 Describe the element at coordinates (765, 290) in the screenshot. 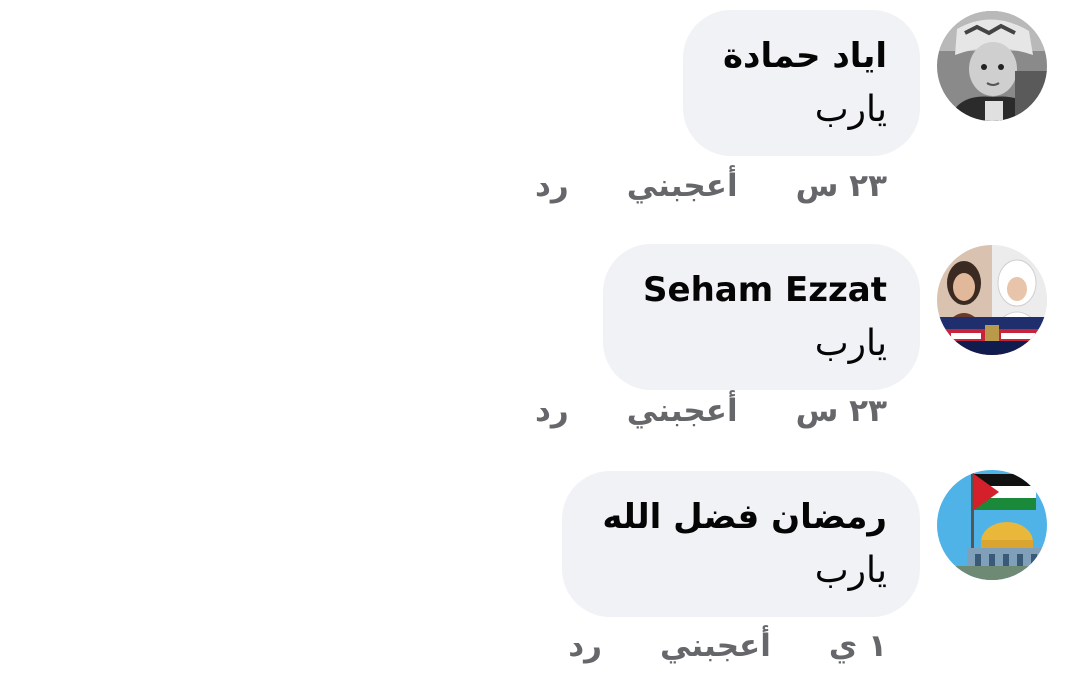

I see `comment-author: Seham Ezzat` at that location.